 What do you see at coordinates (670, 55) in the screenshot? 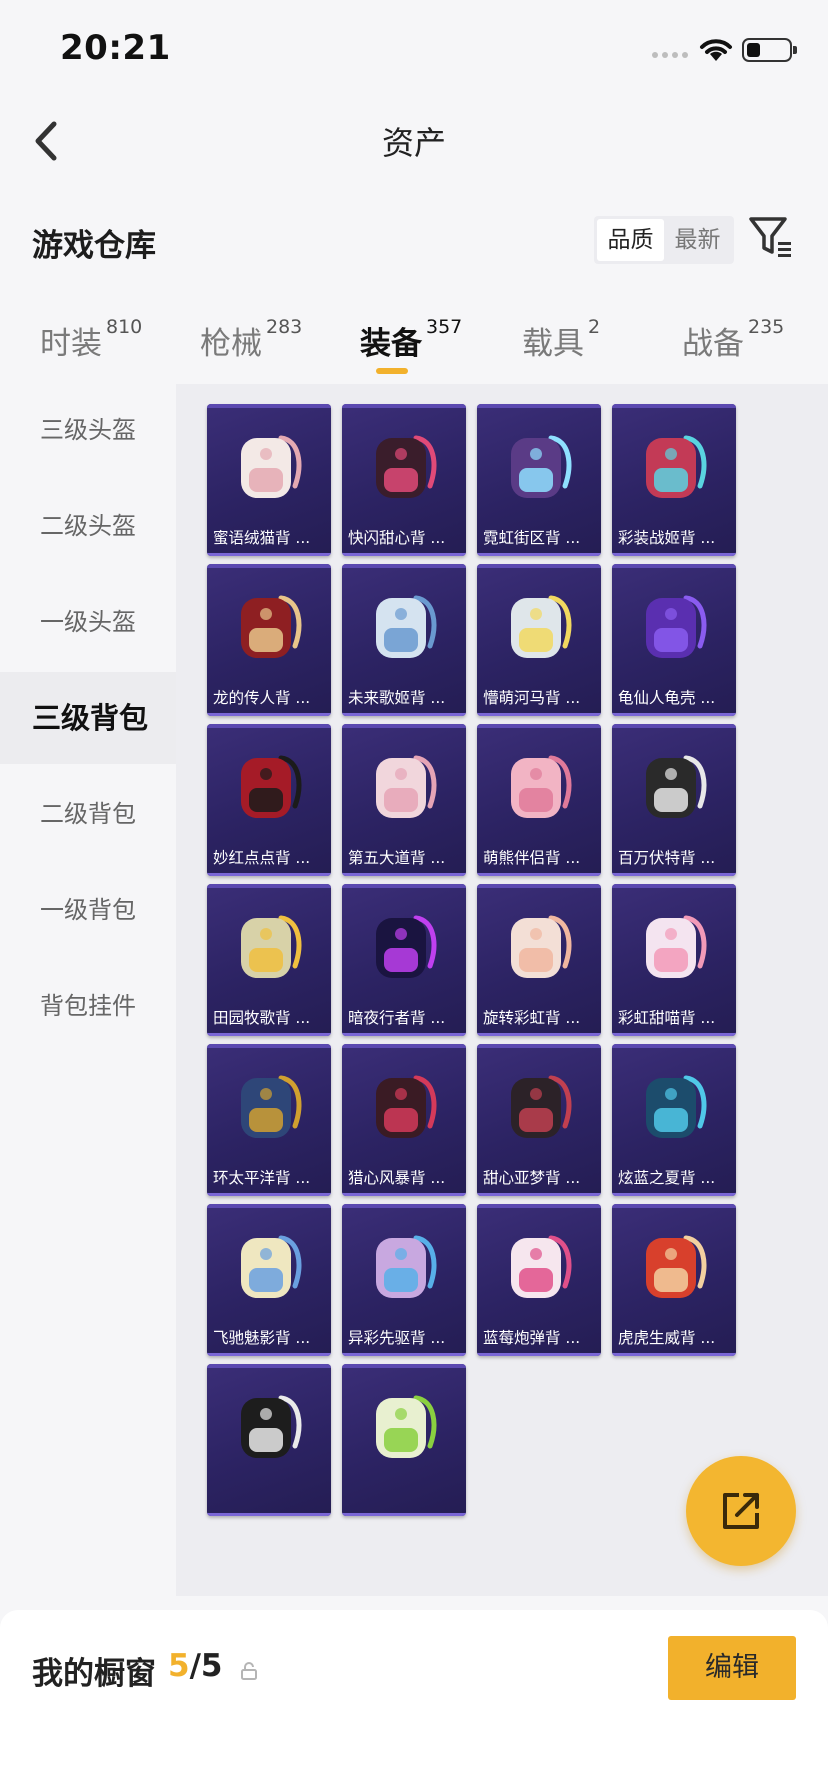
I see `signal-icon` at bounding box center [670, 55].